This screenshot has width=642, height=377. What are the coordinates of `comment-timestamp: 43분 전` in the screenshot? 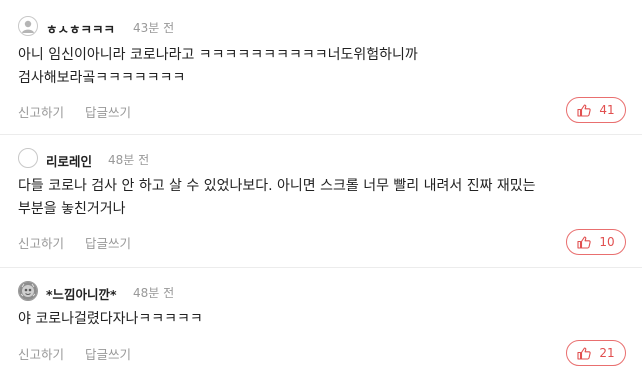 It's located at (154, 28).